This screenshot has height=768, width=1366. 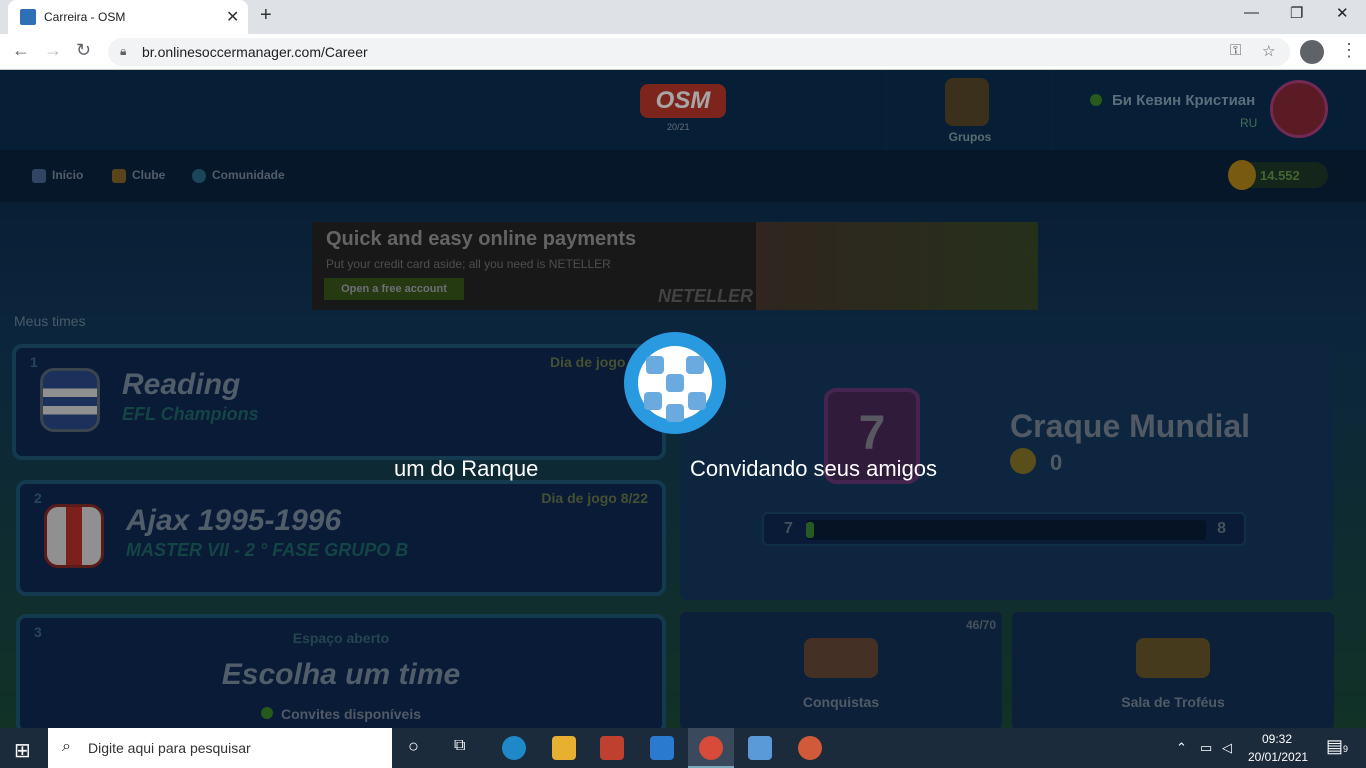 I want to click on taskbar-search: ⌕ Digite aqui para pesquisar, so click(x=220, y=748).